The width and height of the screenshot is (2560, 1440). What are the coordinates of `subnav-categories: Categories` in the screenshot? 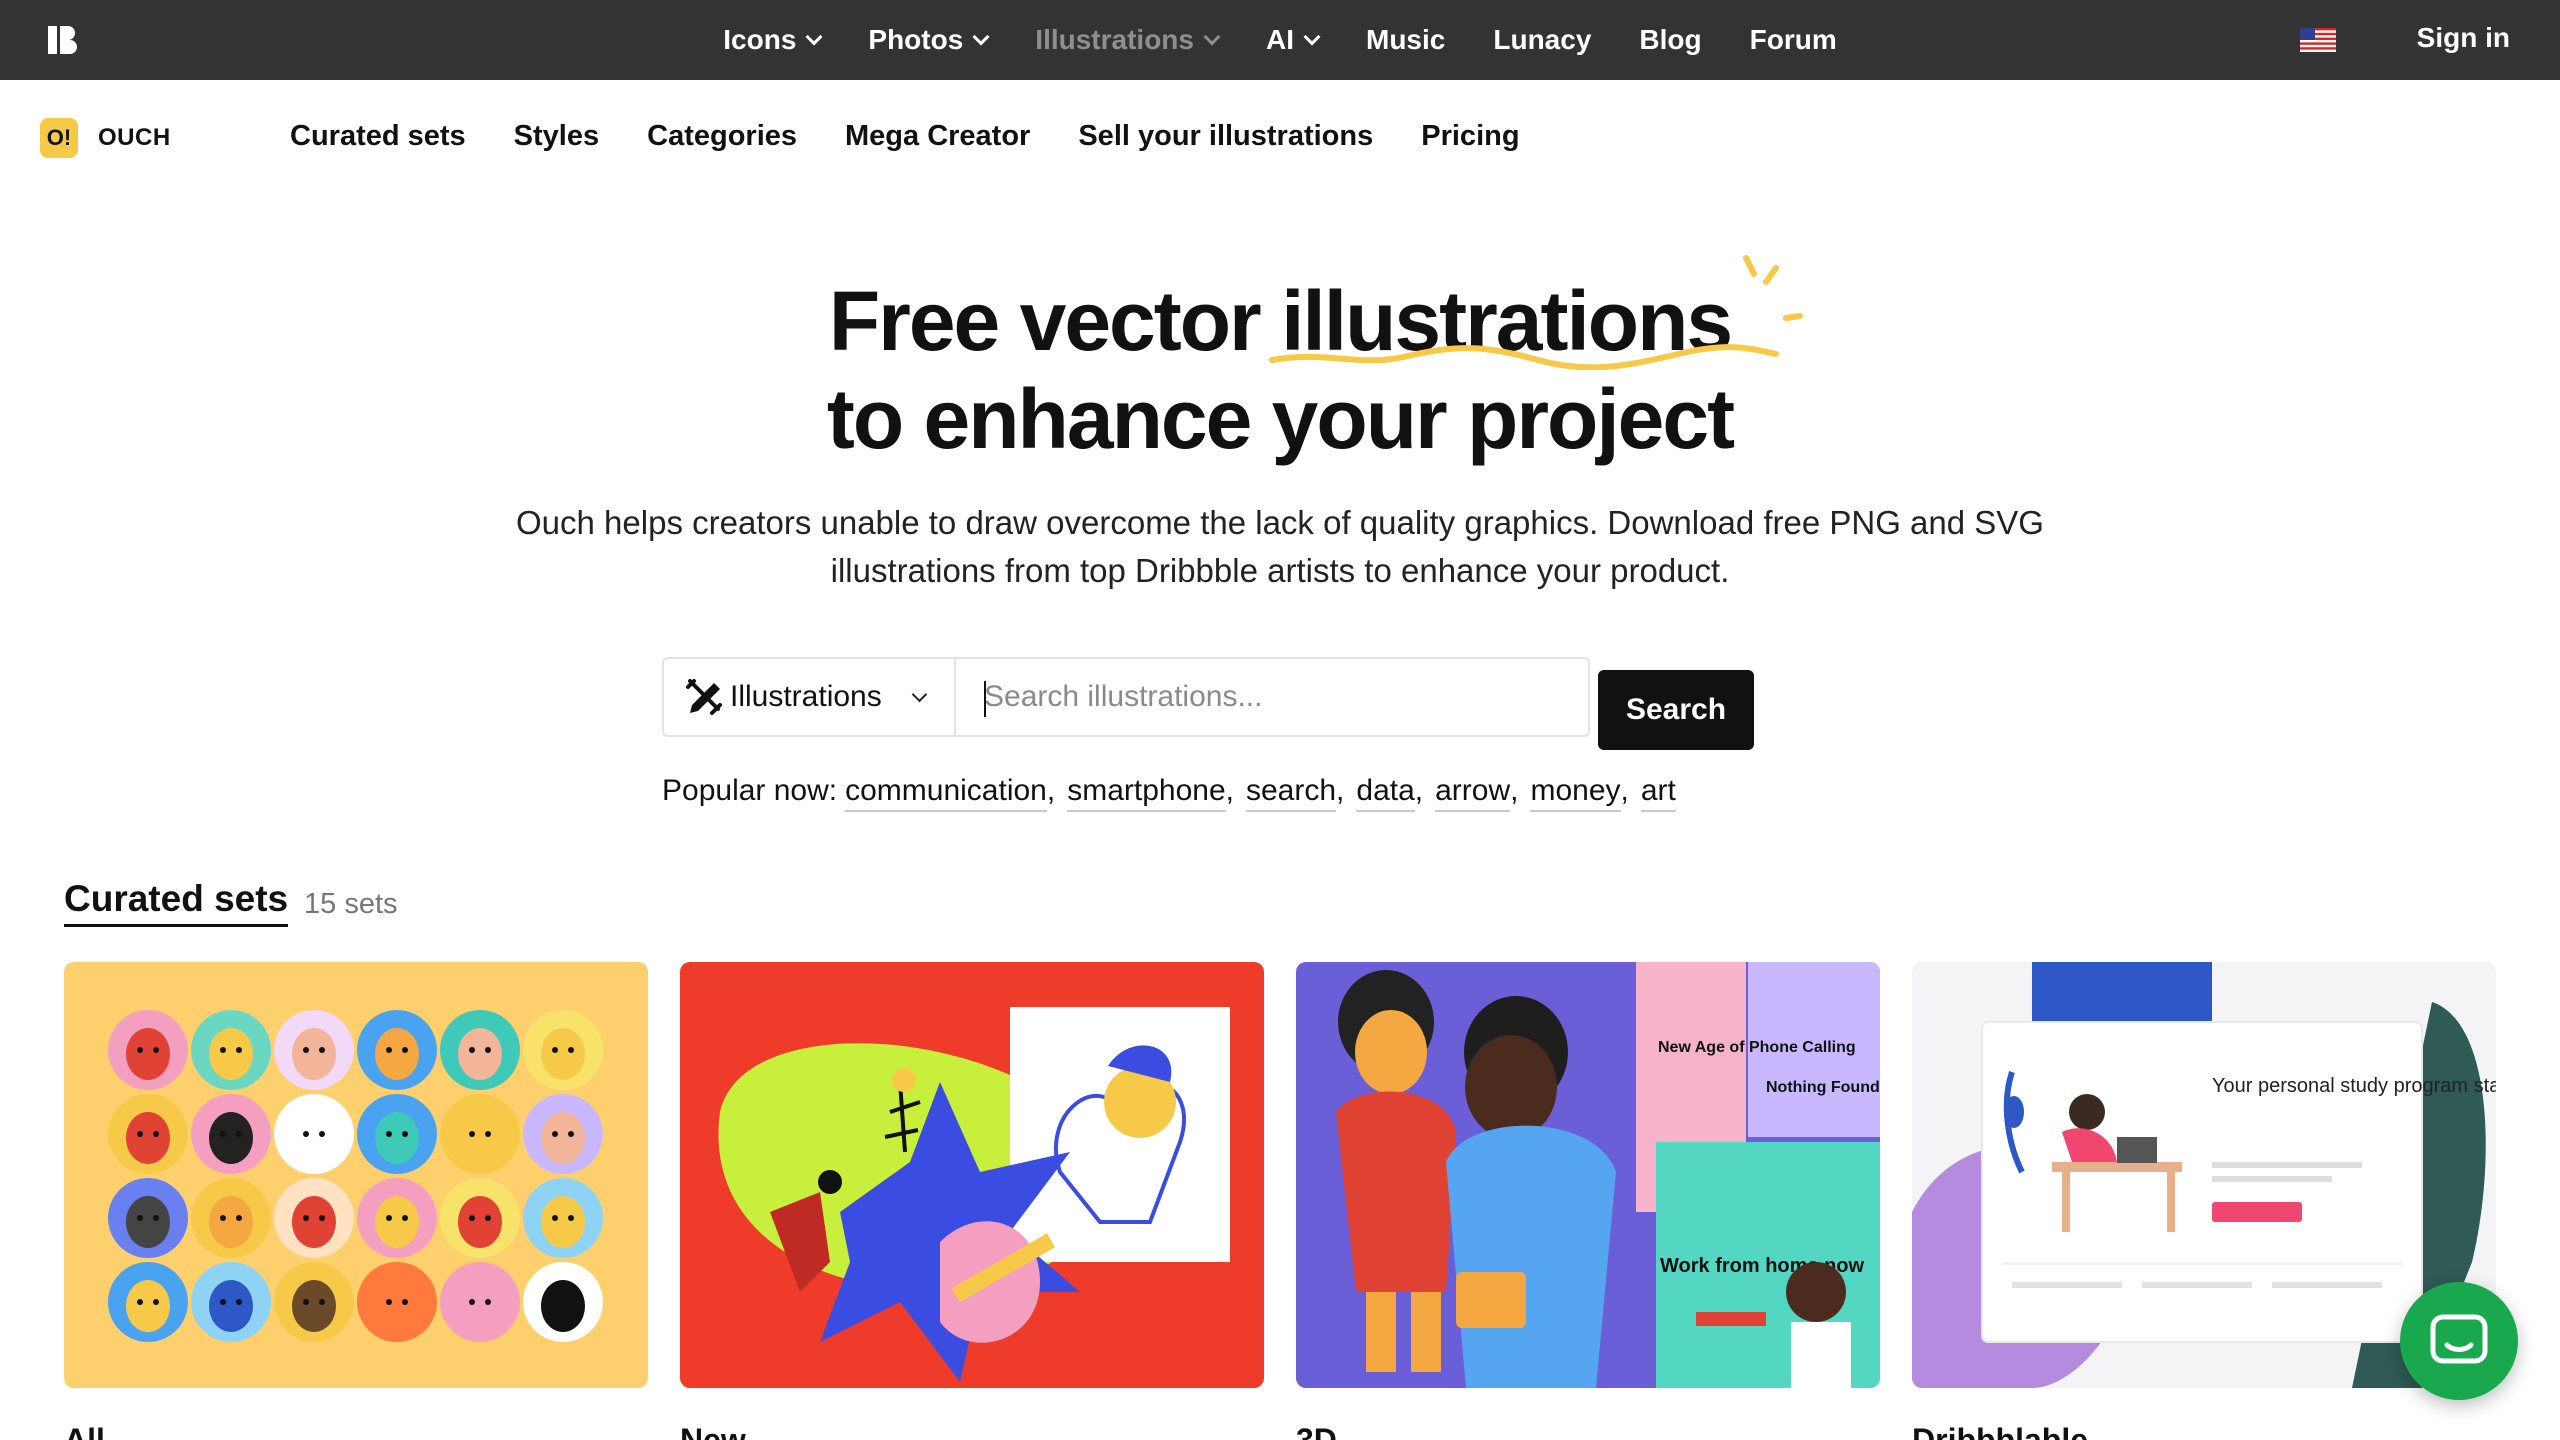 It's located at (722, 136).